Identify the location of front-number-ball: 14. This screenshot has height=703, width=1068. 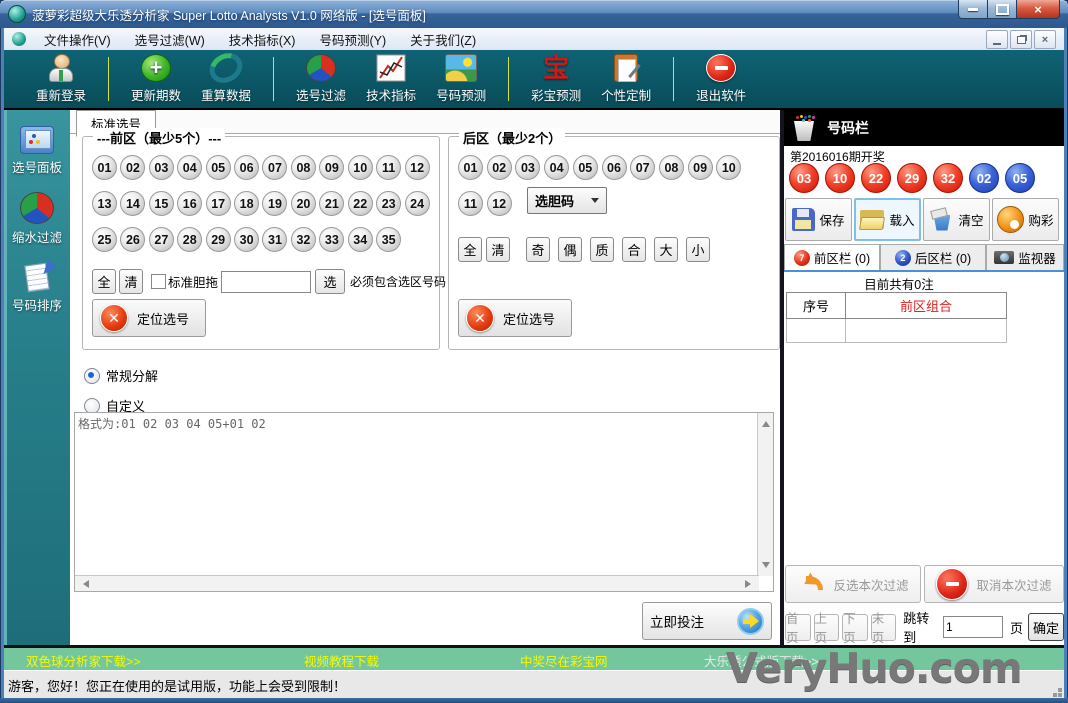
(133, 203).